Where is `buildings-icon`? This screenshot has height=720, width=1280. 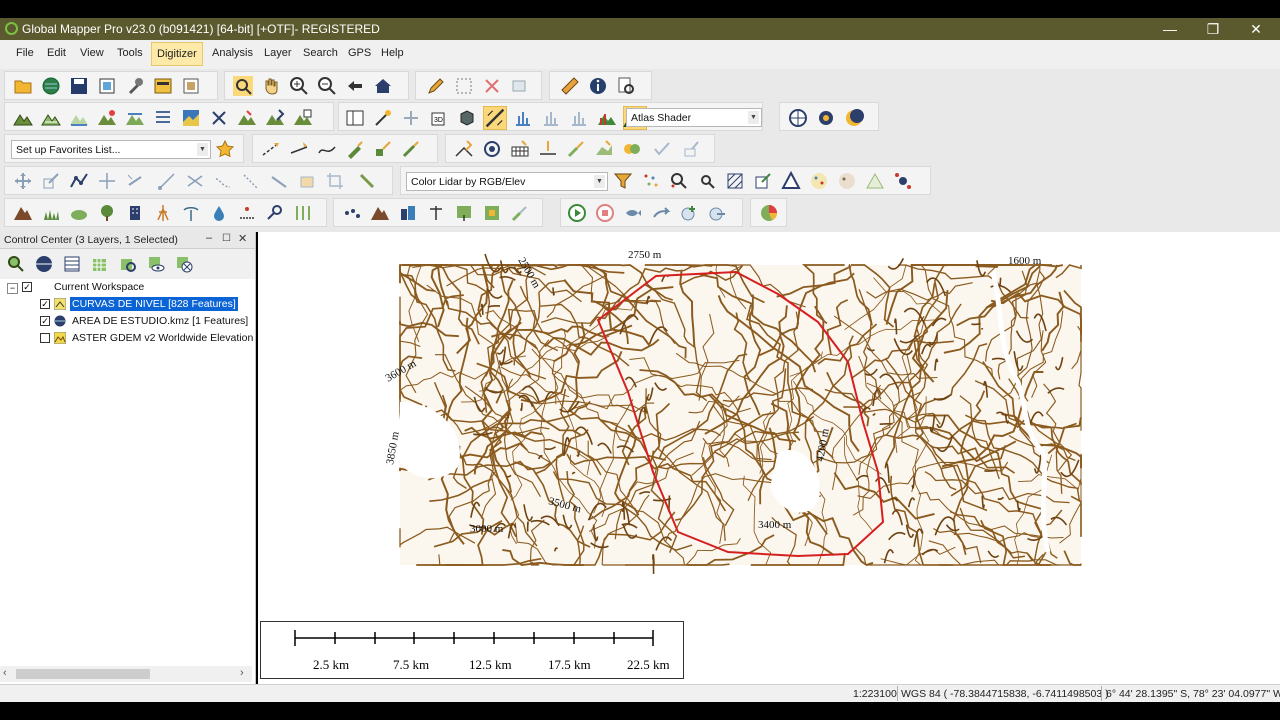 buildings-icon is located at coordinates (408, 213).